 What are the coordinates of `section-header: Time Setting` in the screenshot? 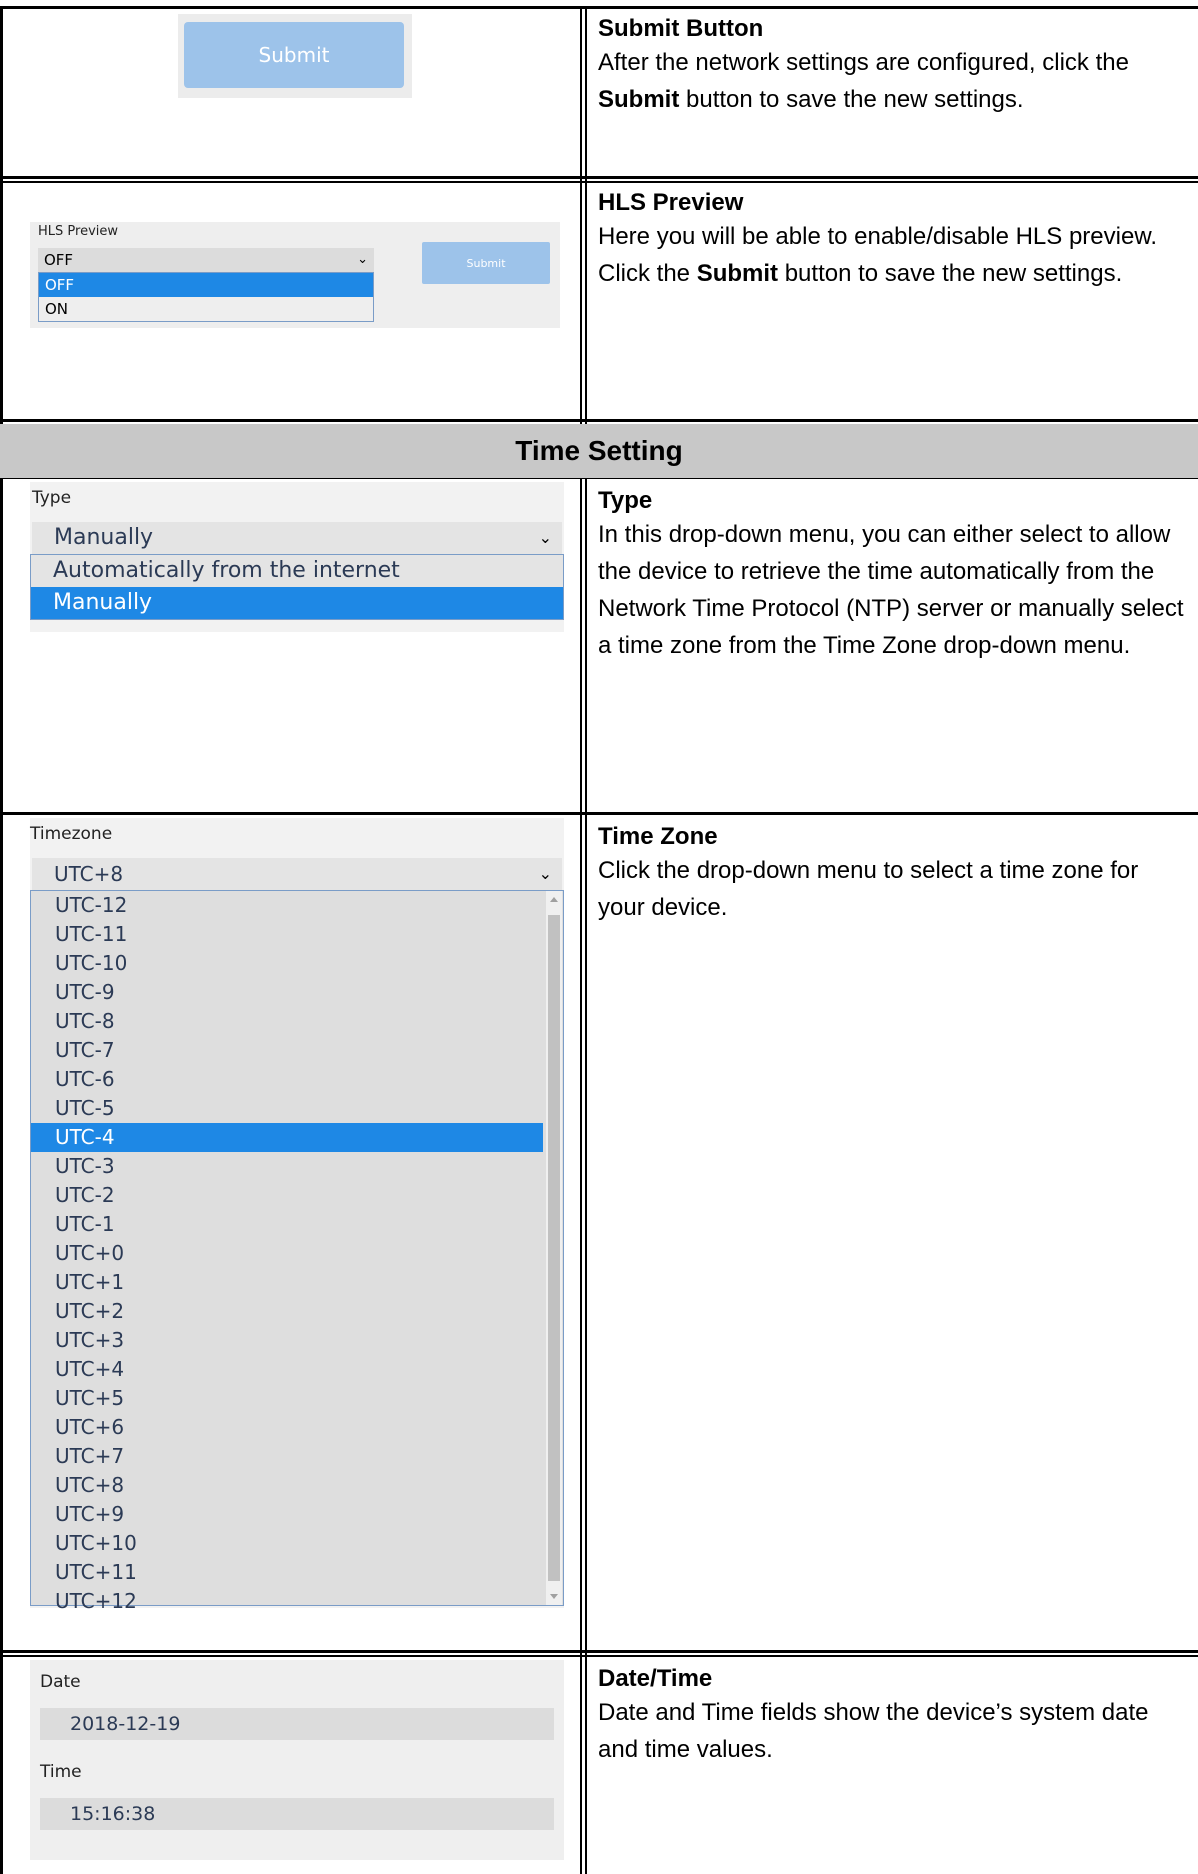 It's located at (599, 451).